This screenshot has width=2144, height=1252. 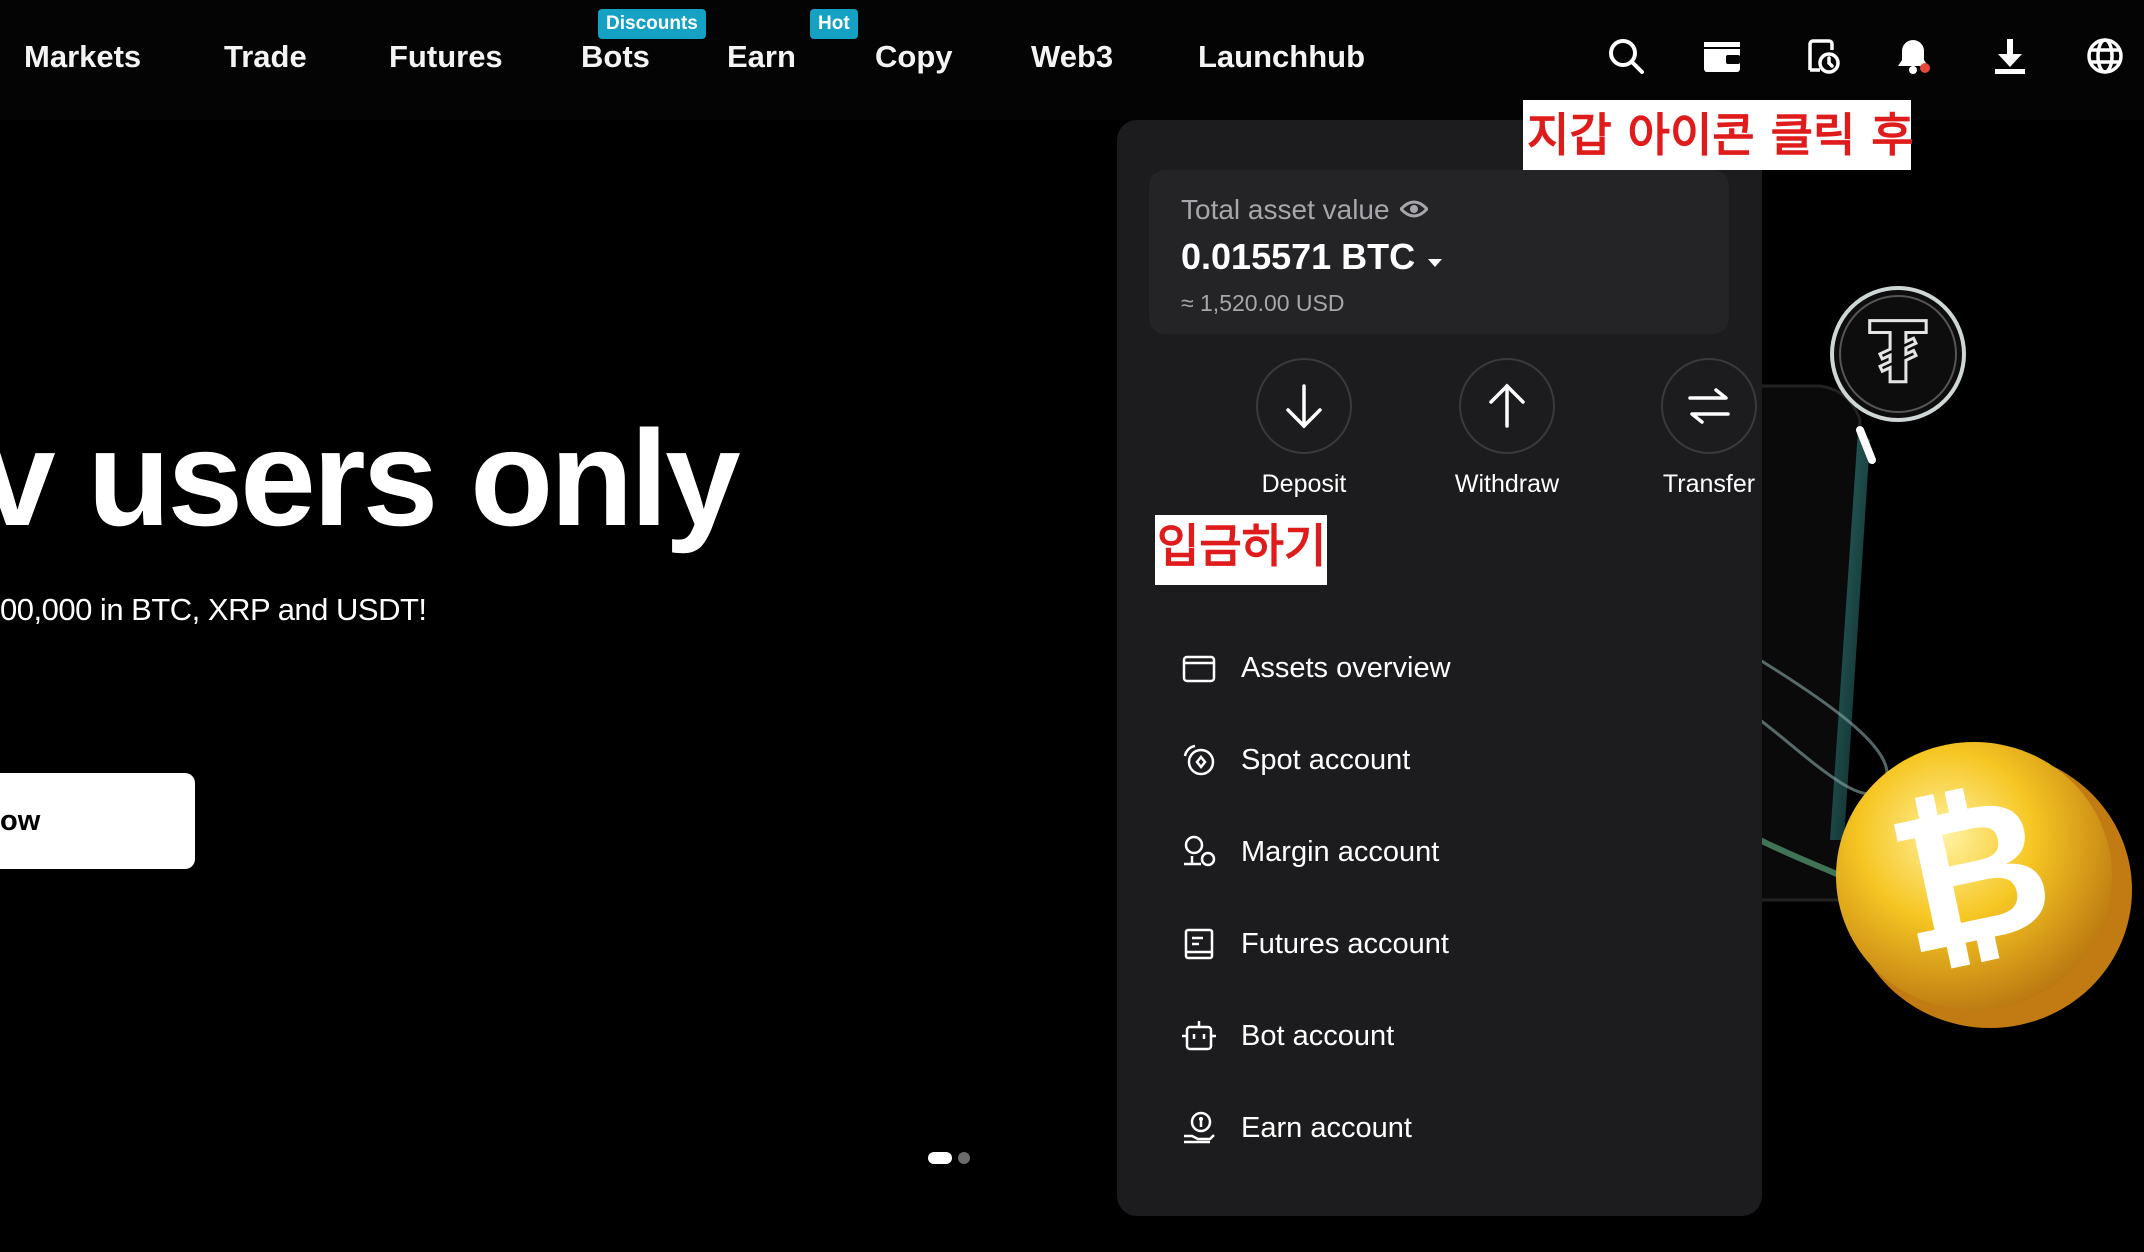 I want to click on hero-subtitle: 00,000 in BTC, XRP and USDT!, so click(x=213, y=609).